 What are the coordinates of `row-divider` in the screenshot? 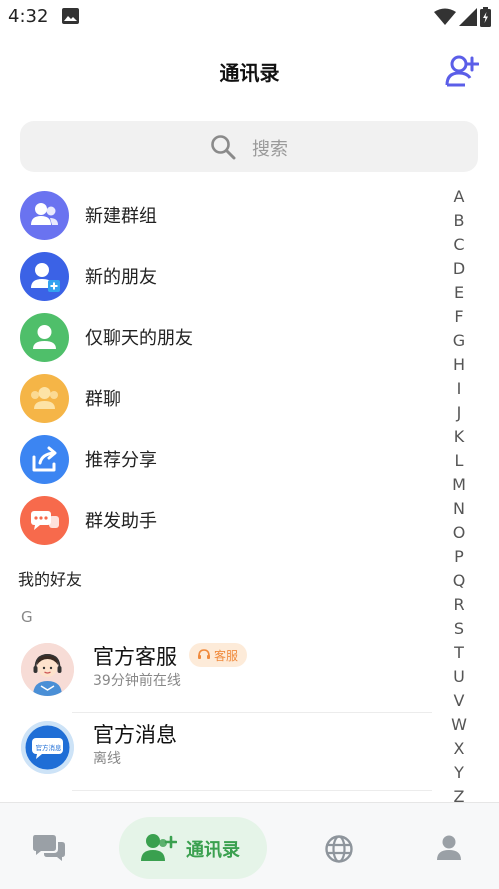 It's located at (252, 790).